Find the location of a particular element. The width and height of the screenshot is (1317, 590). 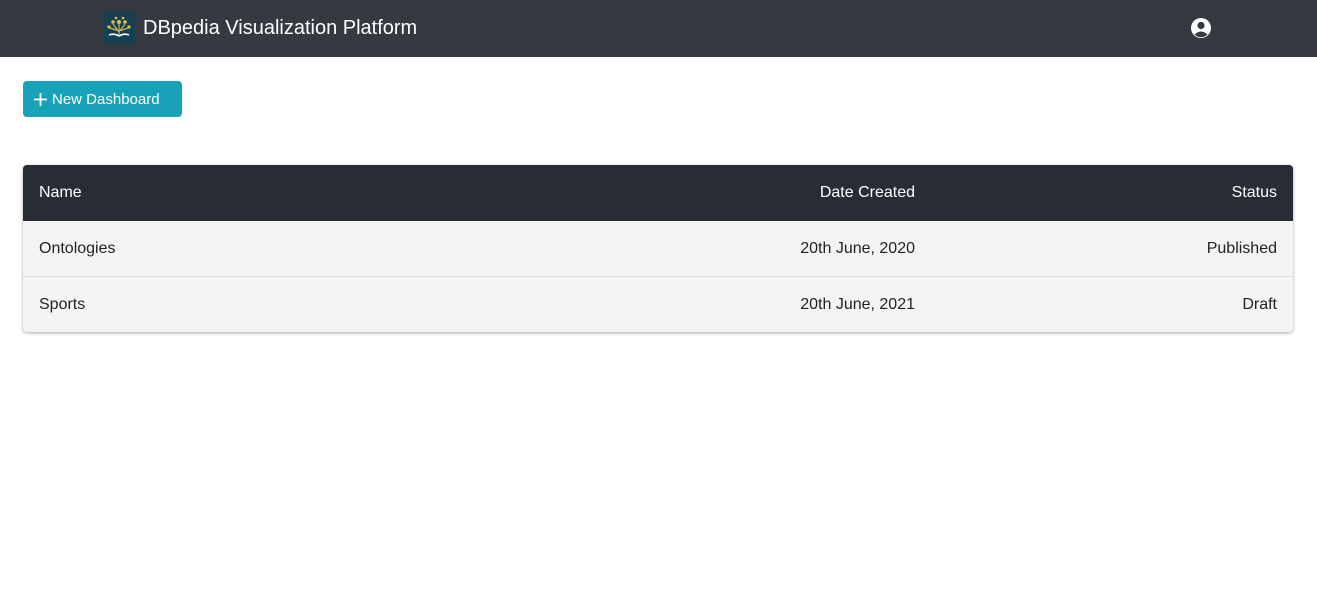

top-navbar: DBpedia Visualization Platform is located at coordinates (658, 28).